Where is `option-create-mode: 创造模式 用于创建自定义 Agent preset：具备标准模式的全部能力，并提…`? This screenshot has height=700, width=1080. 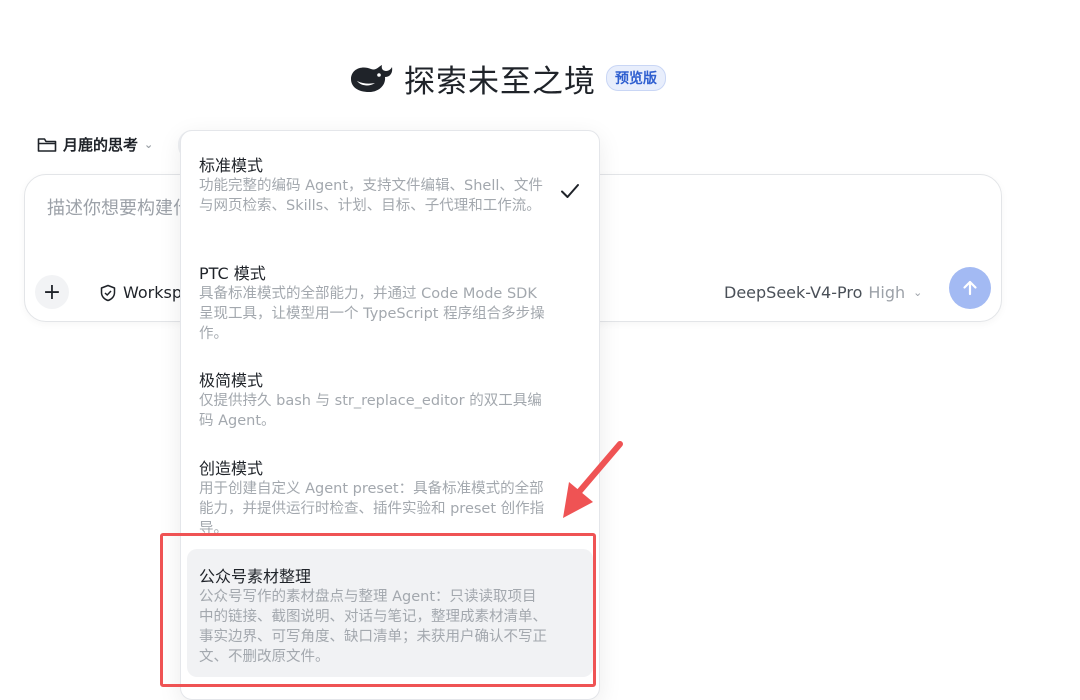 option-create-mode: 创造模式 用于创建自定义 Agent preset：具备标准模式的全部能力，并提… is located at coordinates (390, 489).